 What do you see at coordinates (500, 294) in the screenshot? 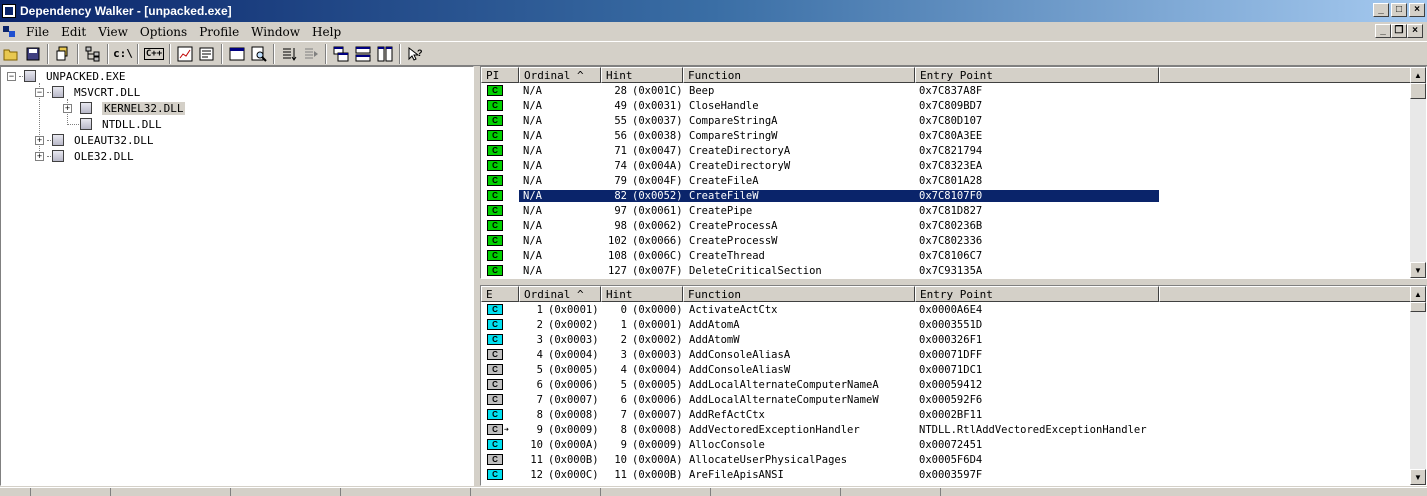
I see `col-e-header: E` at bounding box center [500, 294].